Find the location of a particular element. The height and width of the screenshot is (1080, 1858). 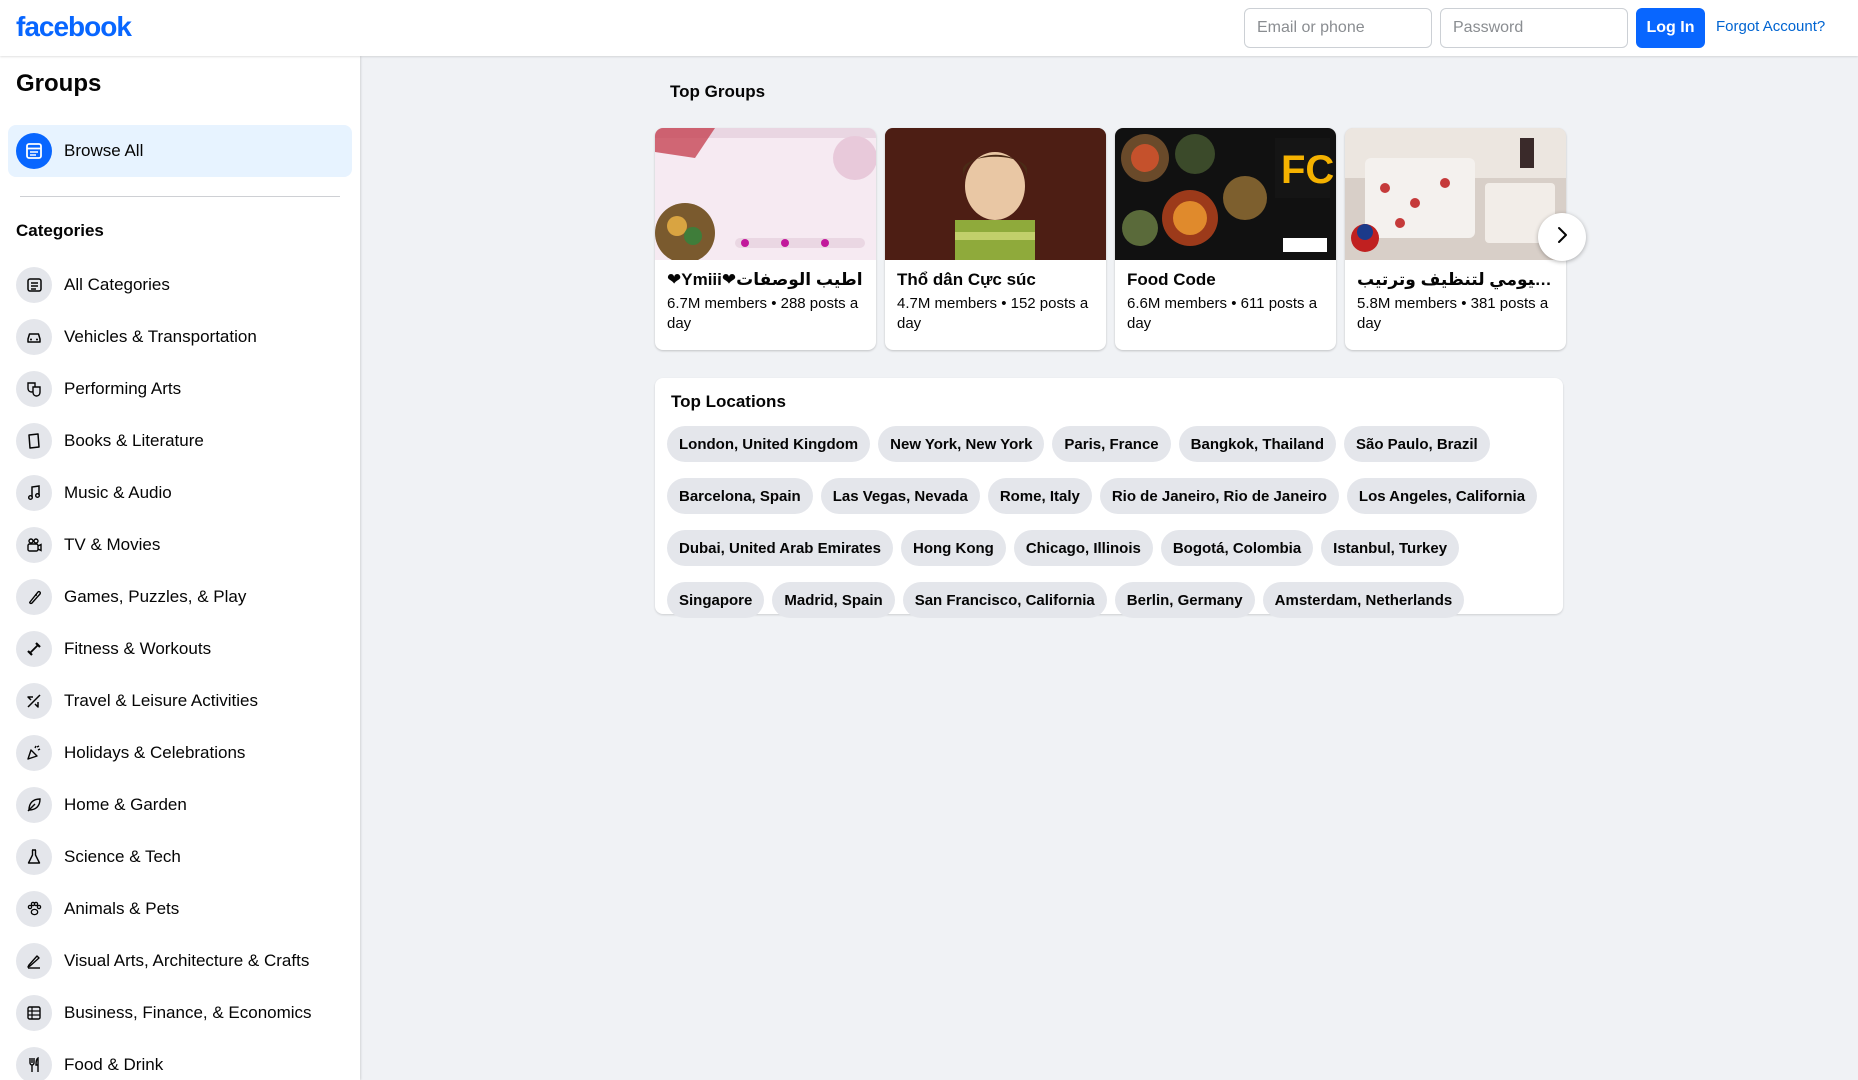

login-button: Log In is located at coordinates (1670, 28).